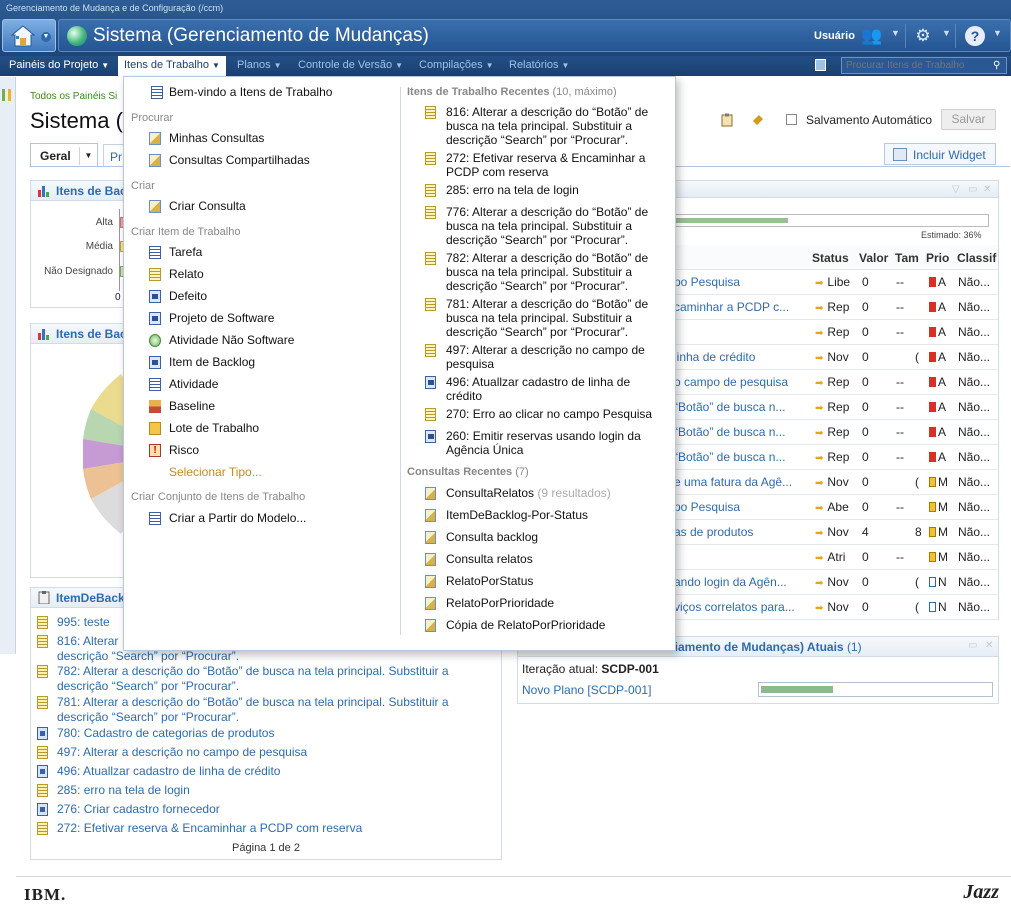 The image size is (1011, 911). What do you see at coordinates (185, 252) in the screenshot?
I see `menu-item-type-tarefa: Tarefa` at bounding box center [185, 252].